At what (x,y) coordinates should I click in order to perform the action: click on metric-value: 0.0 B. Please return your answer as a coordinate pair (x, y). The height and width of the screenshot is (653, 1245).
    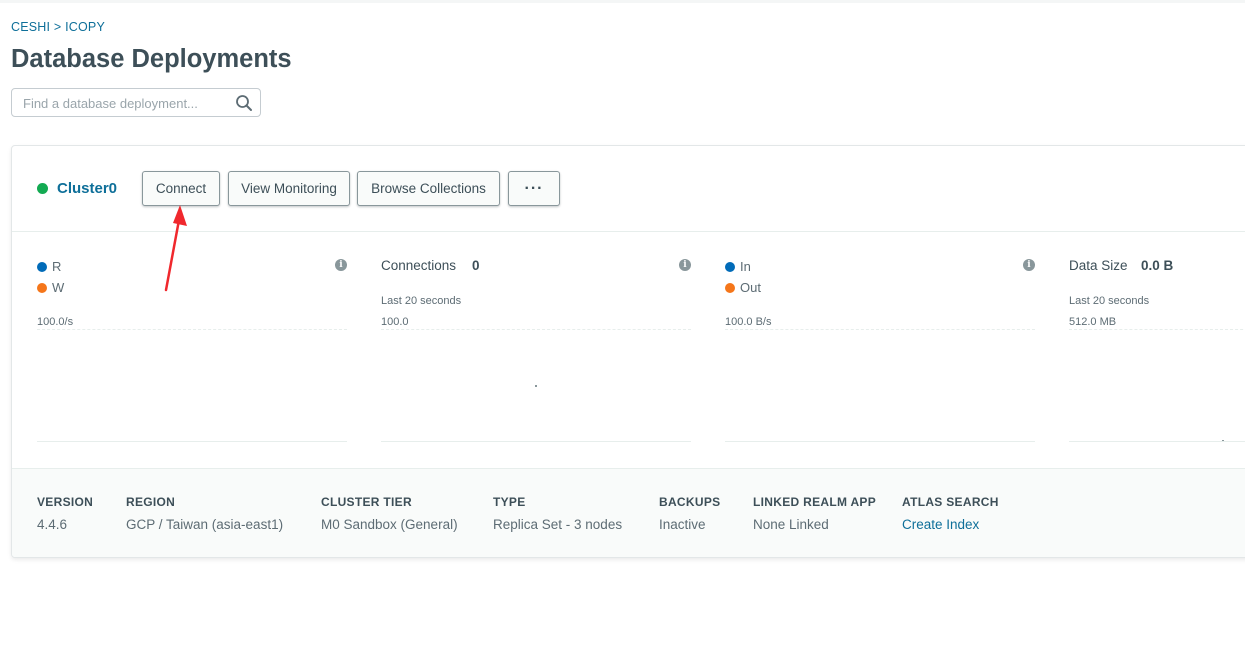
    Looking at the image, I should click on (1157, 265).